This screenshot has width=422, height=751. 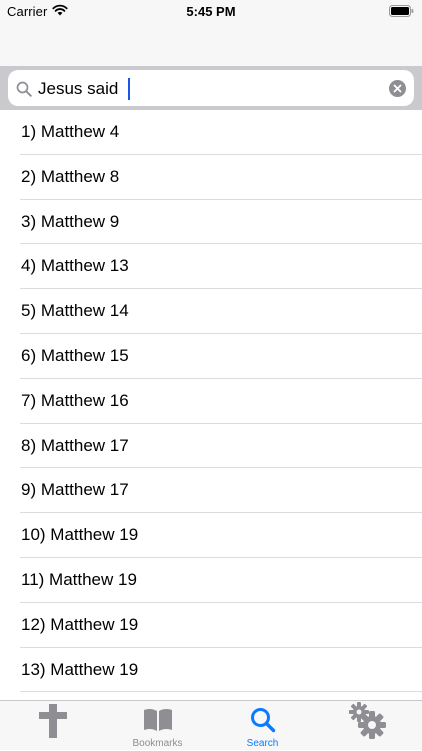 What do you see at coordinates (401, 11) in the screenshot?
I see `battery-icon` at bounding box center [401, 11].